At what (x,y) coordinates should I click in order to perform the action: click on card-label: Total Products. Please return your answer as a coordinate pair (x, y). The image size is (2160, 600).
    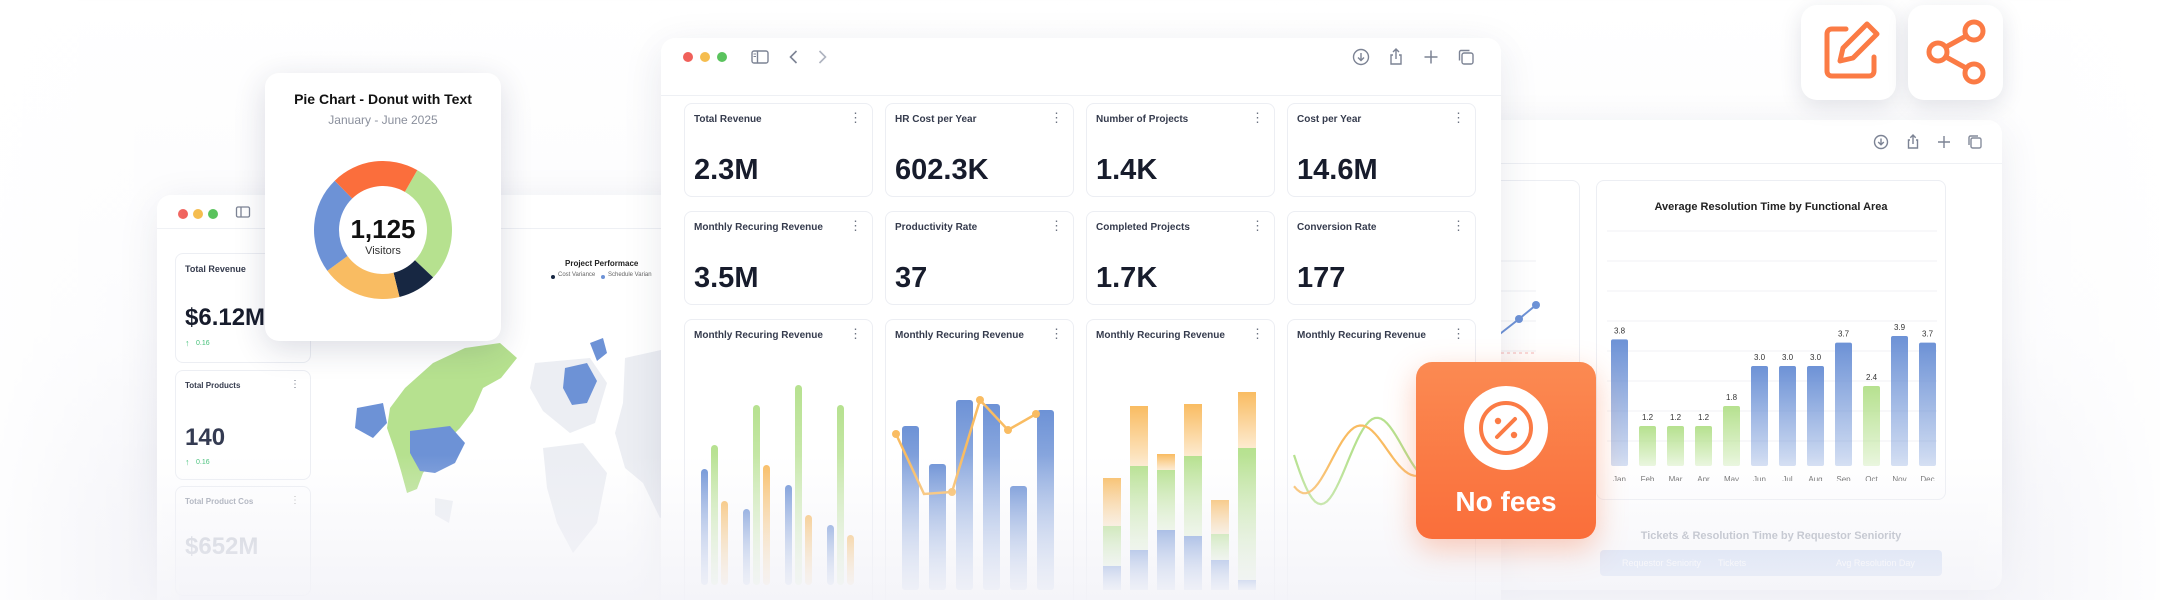
    Looking at the image, I should click on (213, 385).